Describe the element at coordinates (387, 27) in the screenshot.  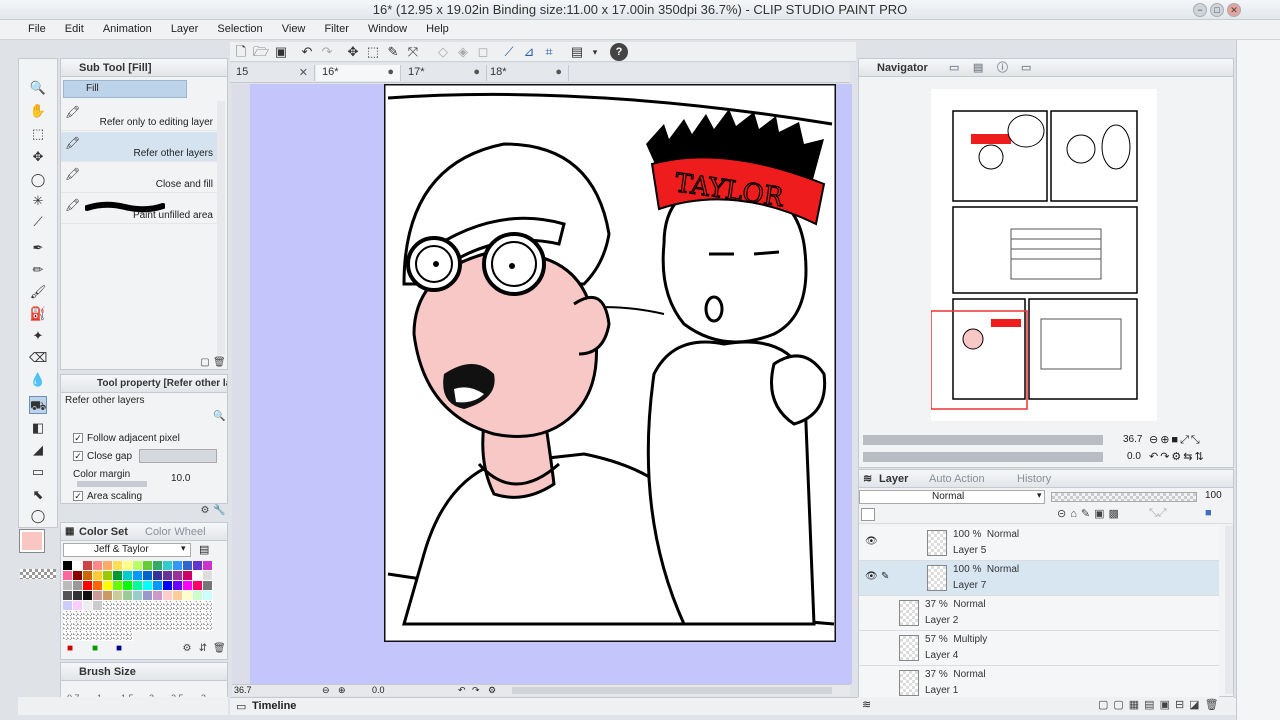
I see `menu-window: Window` at that location.